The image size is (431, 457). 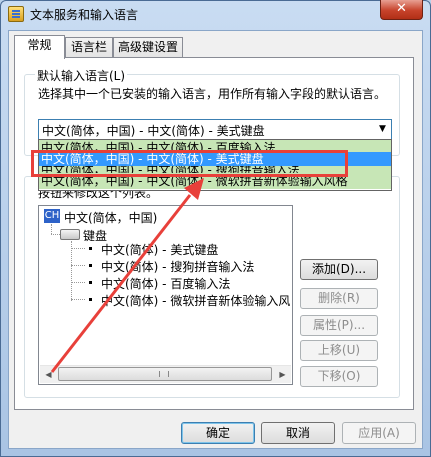 I want to click on default-language-label: 默认输入语言(L), so click(x=81, y=75).